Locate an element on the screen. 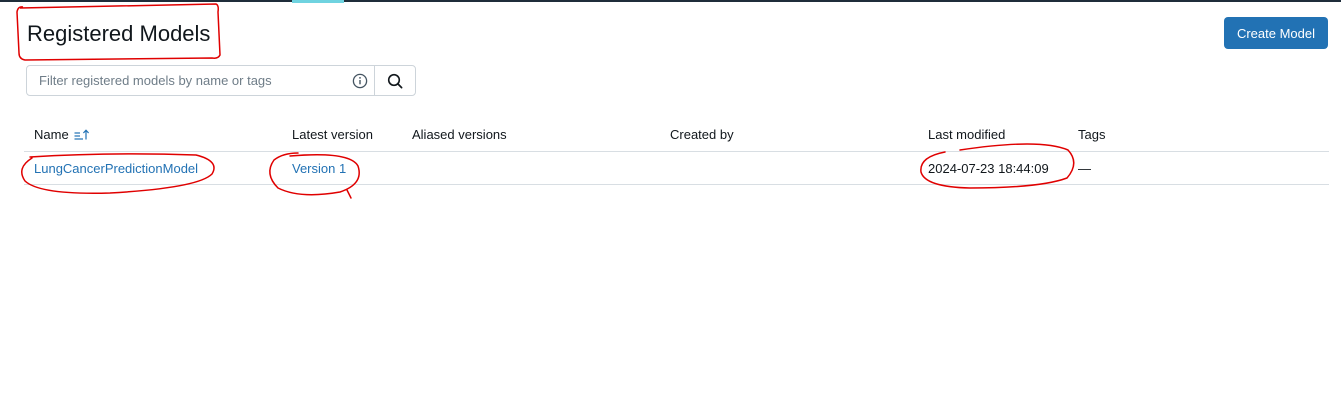  search-button is located at coordinates (394, 80).